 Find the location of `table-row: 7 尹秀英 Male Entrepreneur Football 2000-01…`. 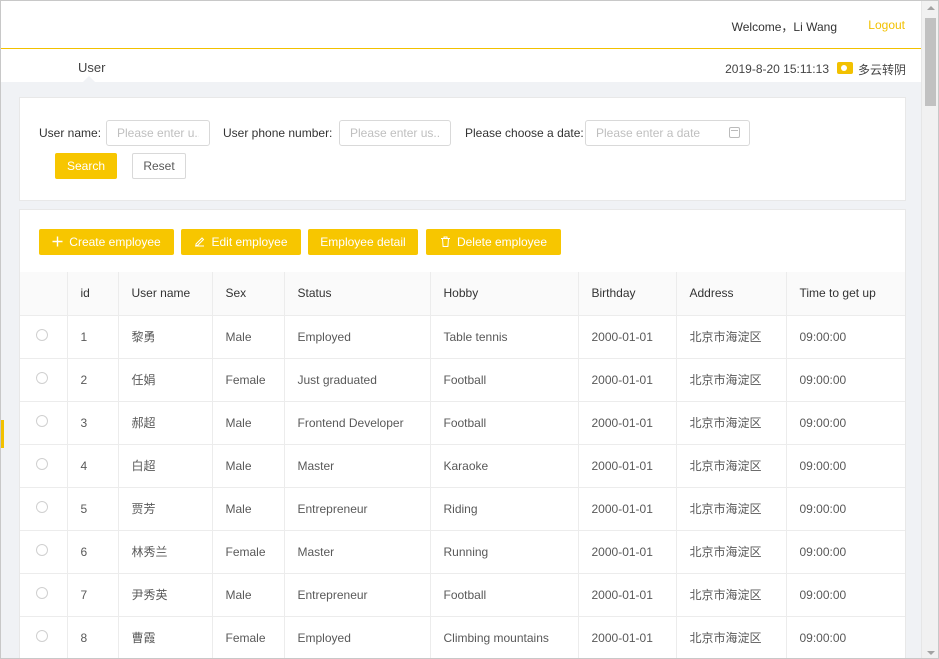

table-row: 7 尹秀英 Male Entrepreneur Football 2000-01… is located at coordinates (462, 595).